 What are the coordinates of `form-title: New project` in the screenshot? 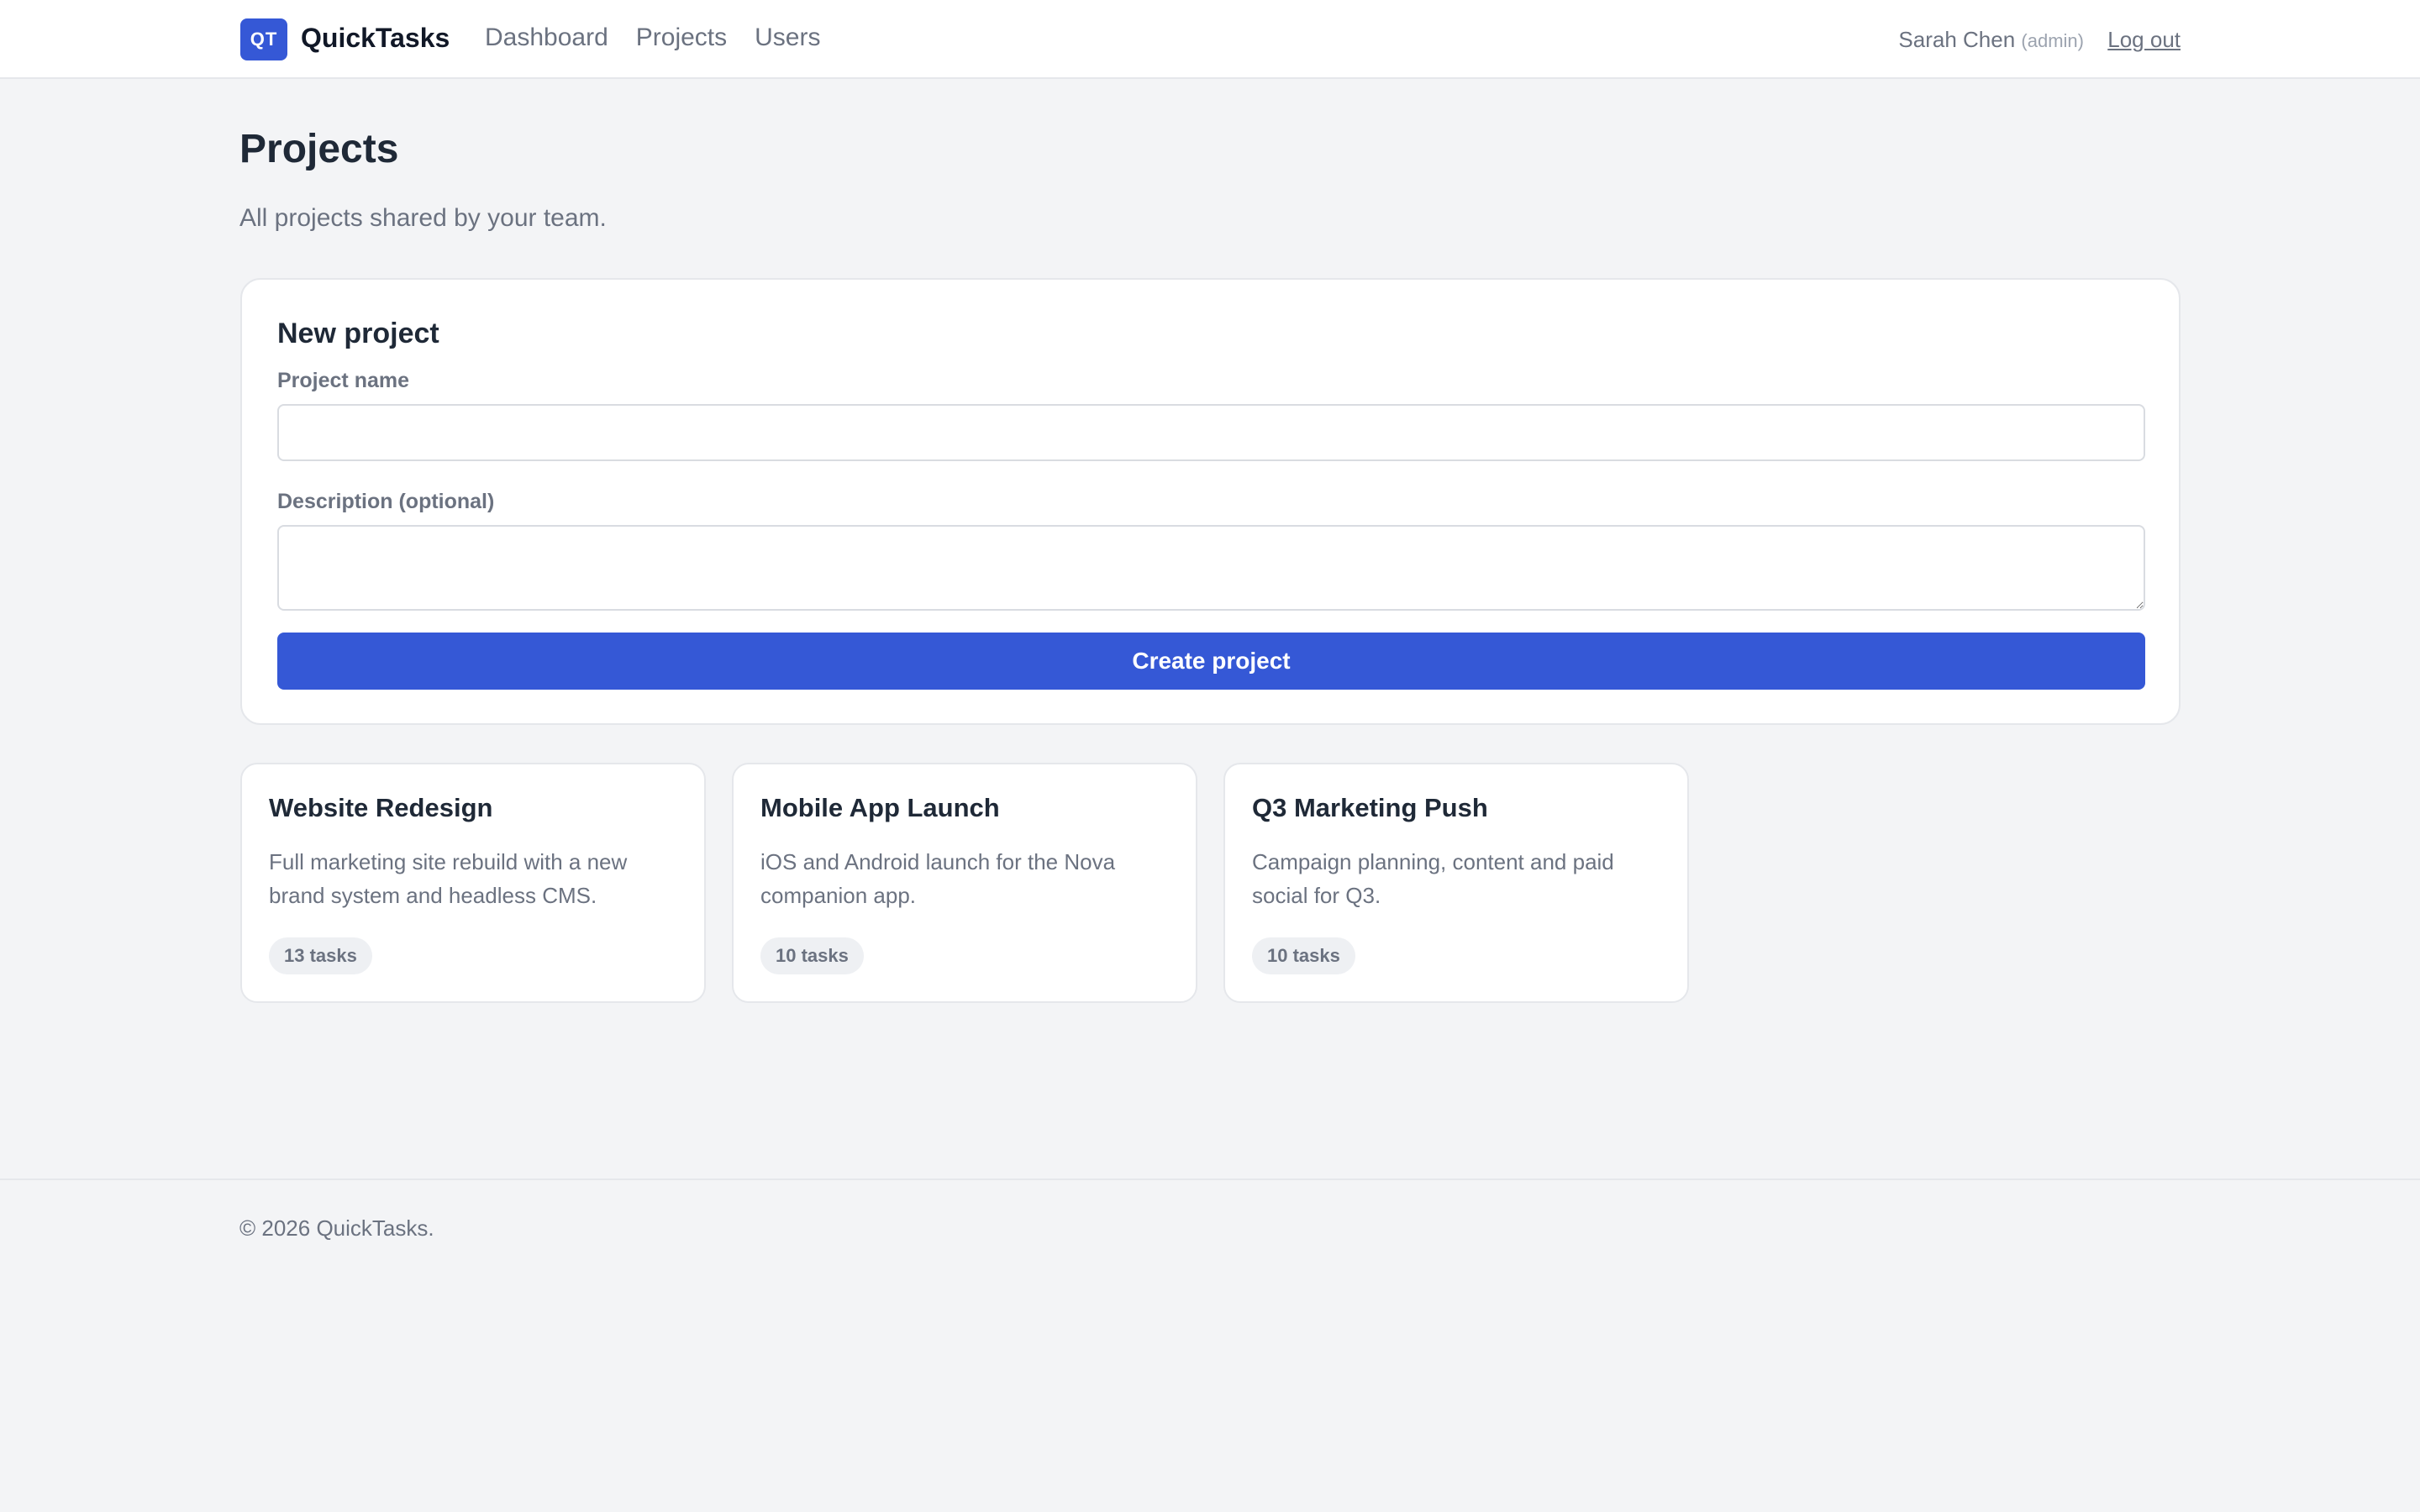 It's located at (358, 333).